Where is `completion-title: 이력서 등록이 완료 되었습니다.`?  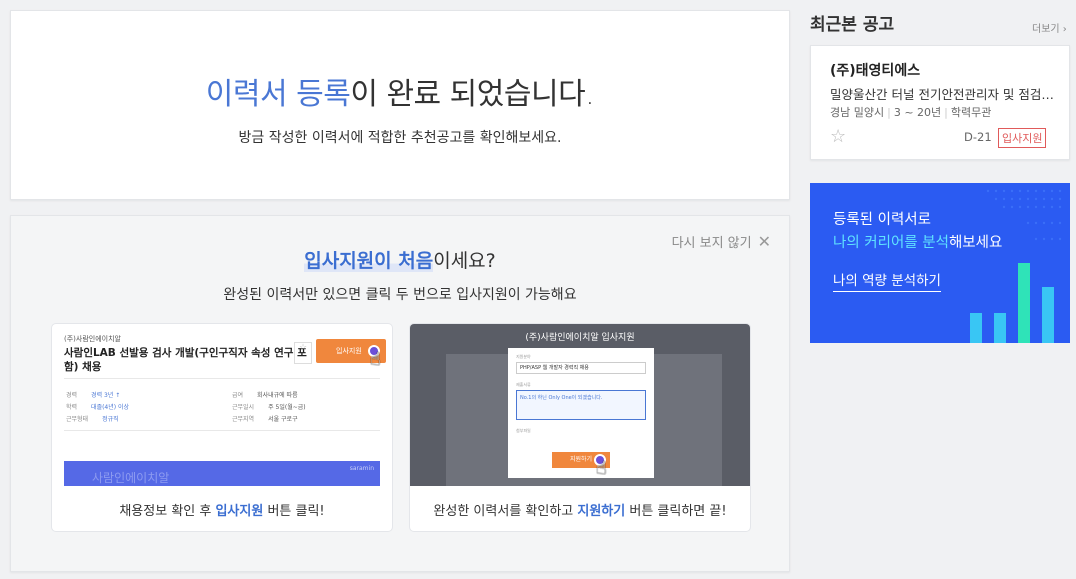 completion-title: 이력서 등록이 완료 되었습니다. is located at coordinates (400, 91).